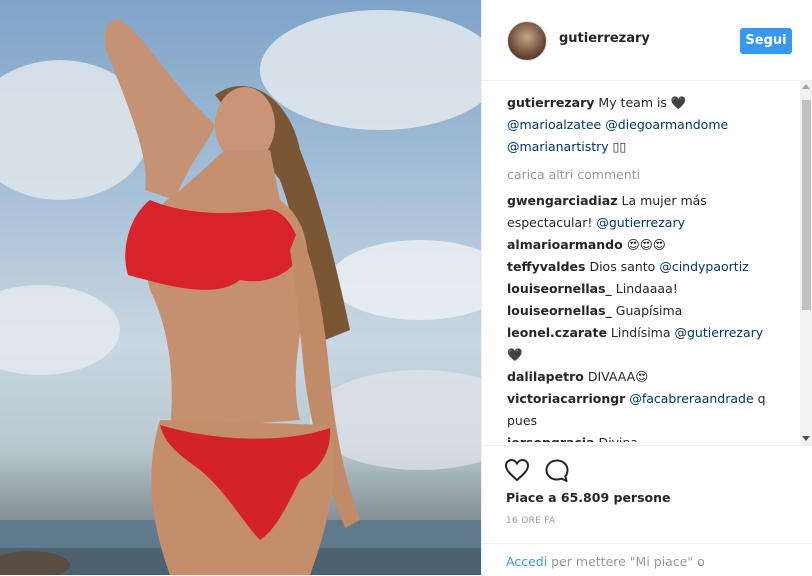 This screenshot has height=576, width=812. I want to click on comment-username: dalilapetro, so click(545, 376).